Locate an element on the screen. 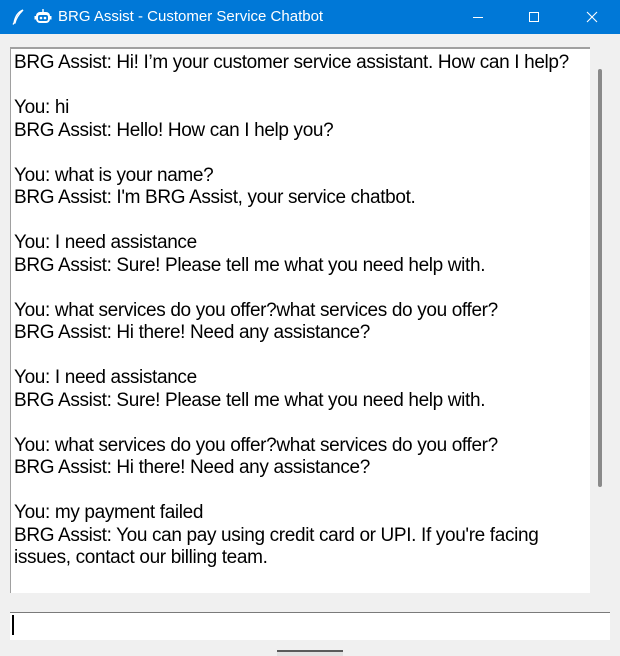 The image size is (620, 656). send-button is located at coordinates (310, 653).